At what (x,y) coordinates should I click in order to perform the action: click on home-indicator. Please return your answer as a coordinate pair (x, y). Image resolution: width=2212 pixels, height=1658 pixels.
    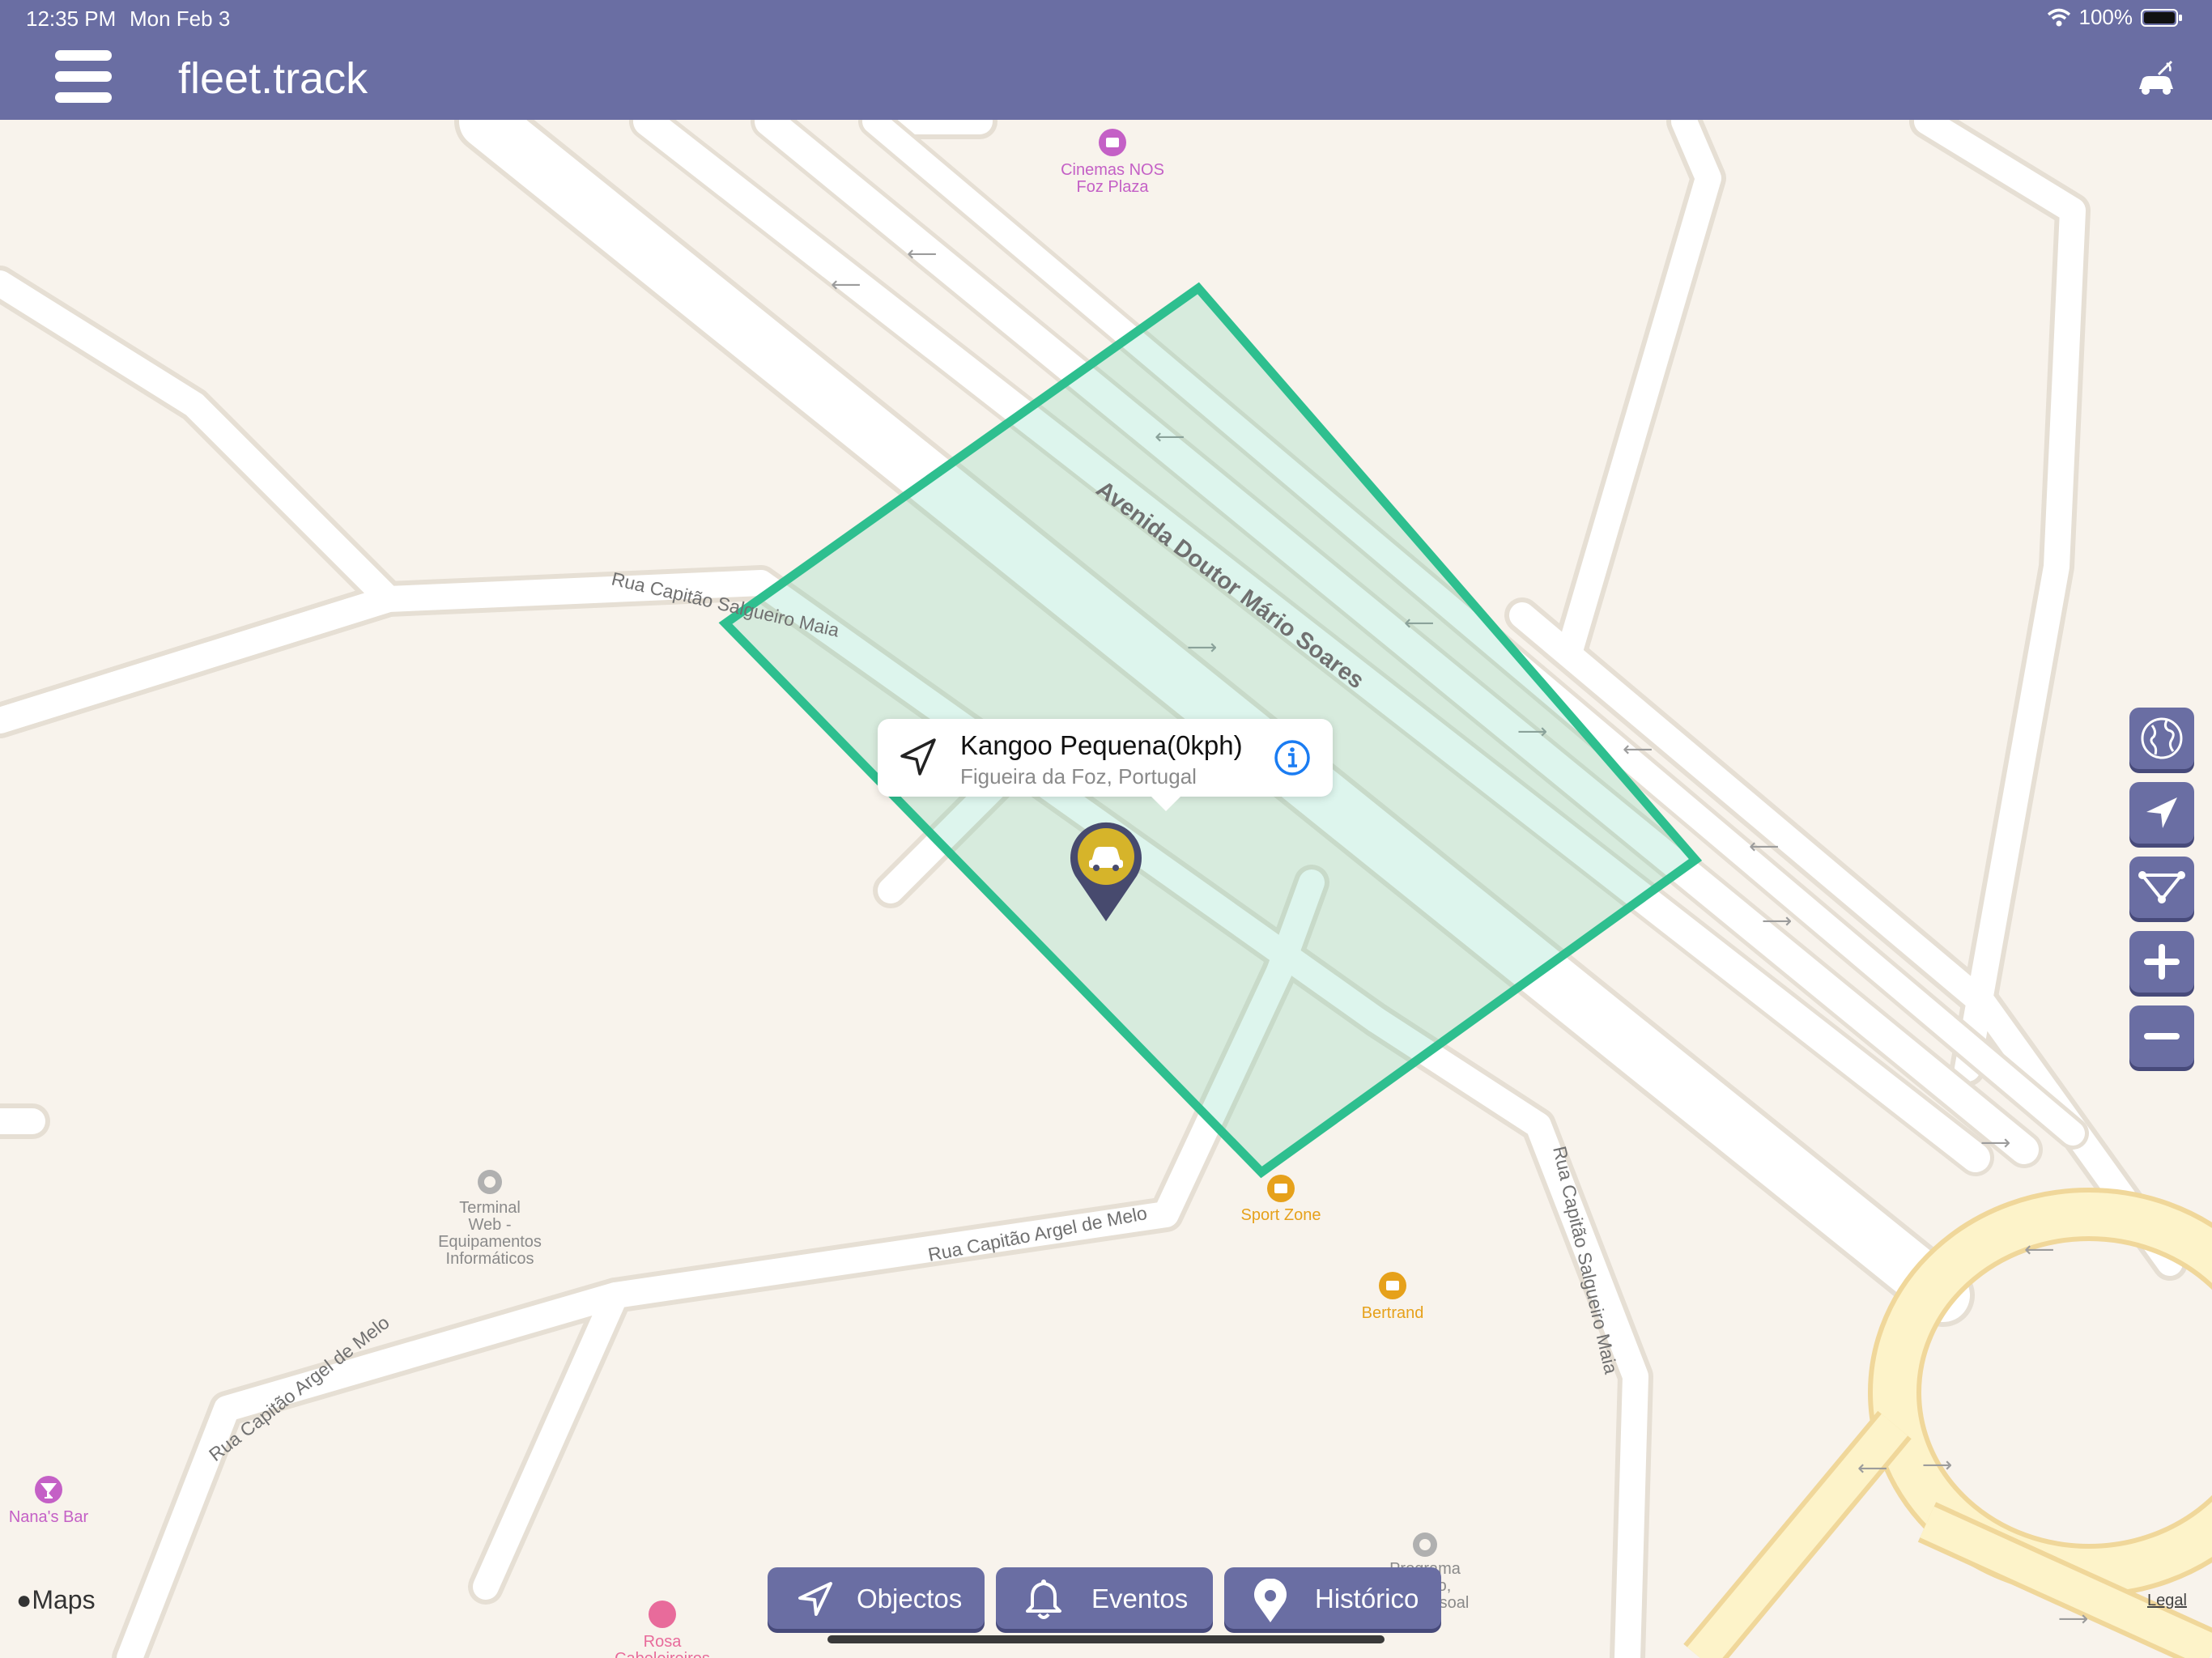
    Looking at the image, I should click on (1106, 1639).